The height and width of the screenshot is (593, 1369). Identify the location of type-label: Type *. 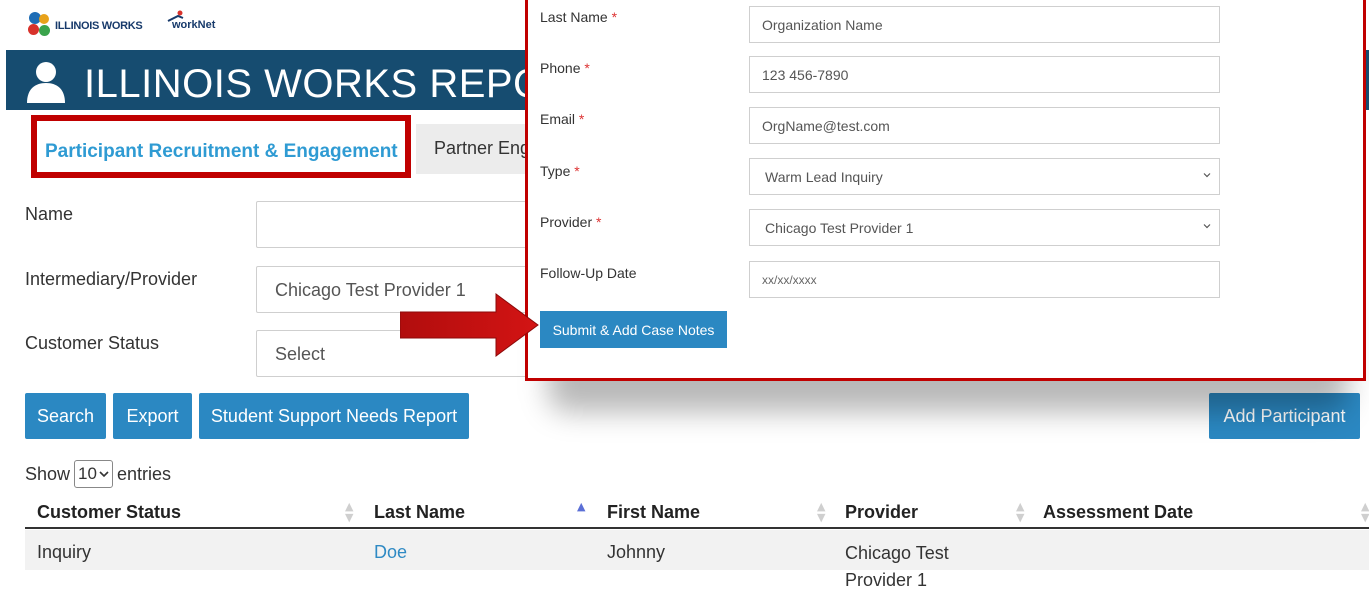
(560, 171).